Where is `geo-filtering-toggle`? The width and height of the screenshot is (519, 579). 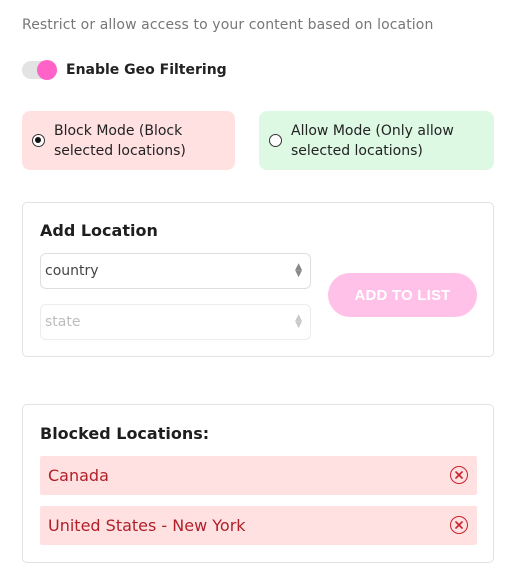 geo-filtering-toggle is located at coordinates (39, 70).